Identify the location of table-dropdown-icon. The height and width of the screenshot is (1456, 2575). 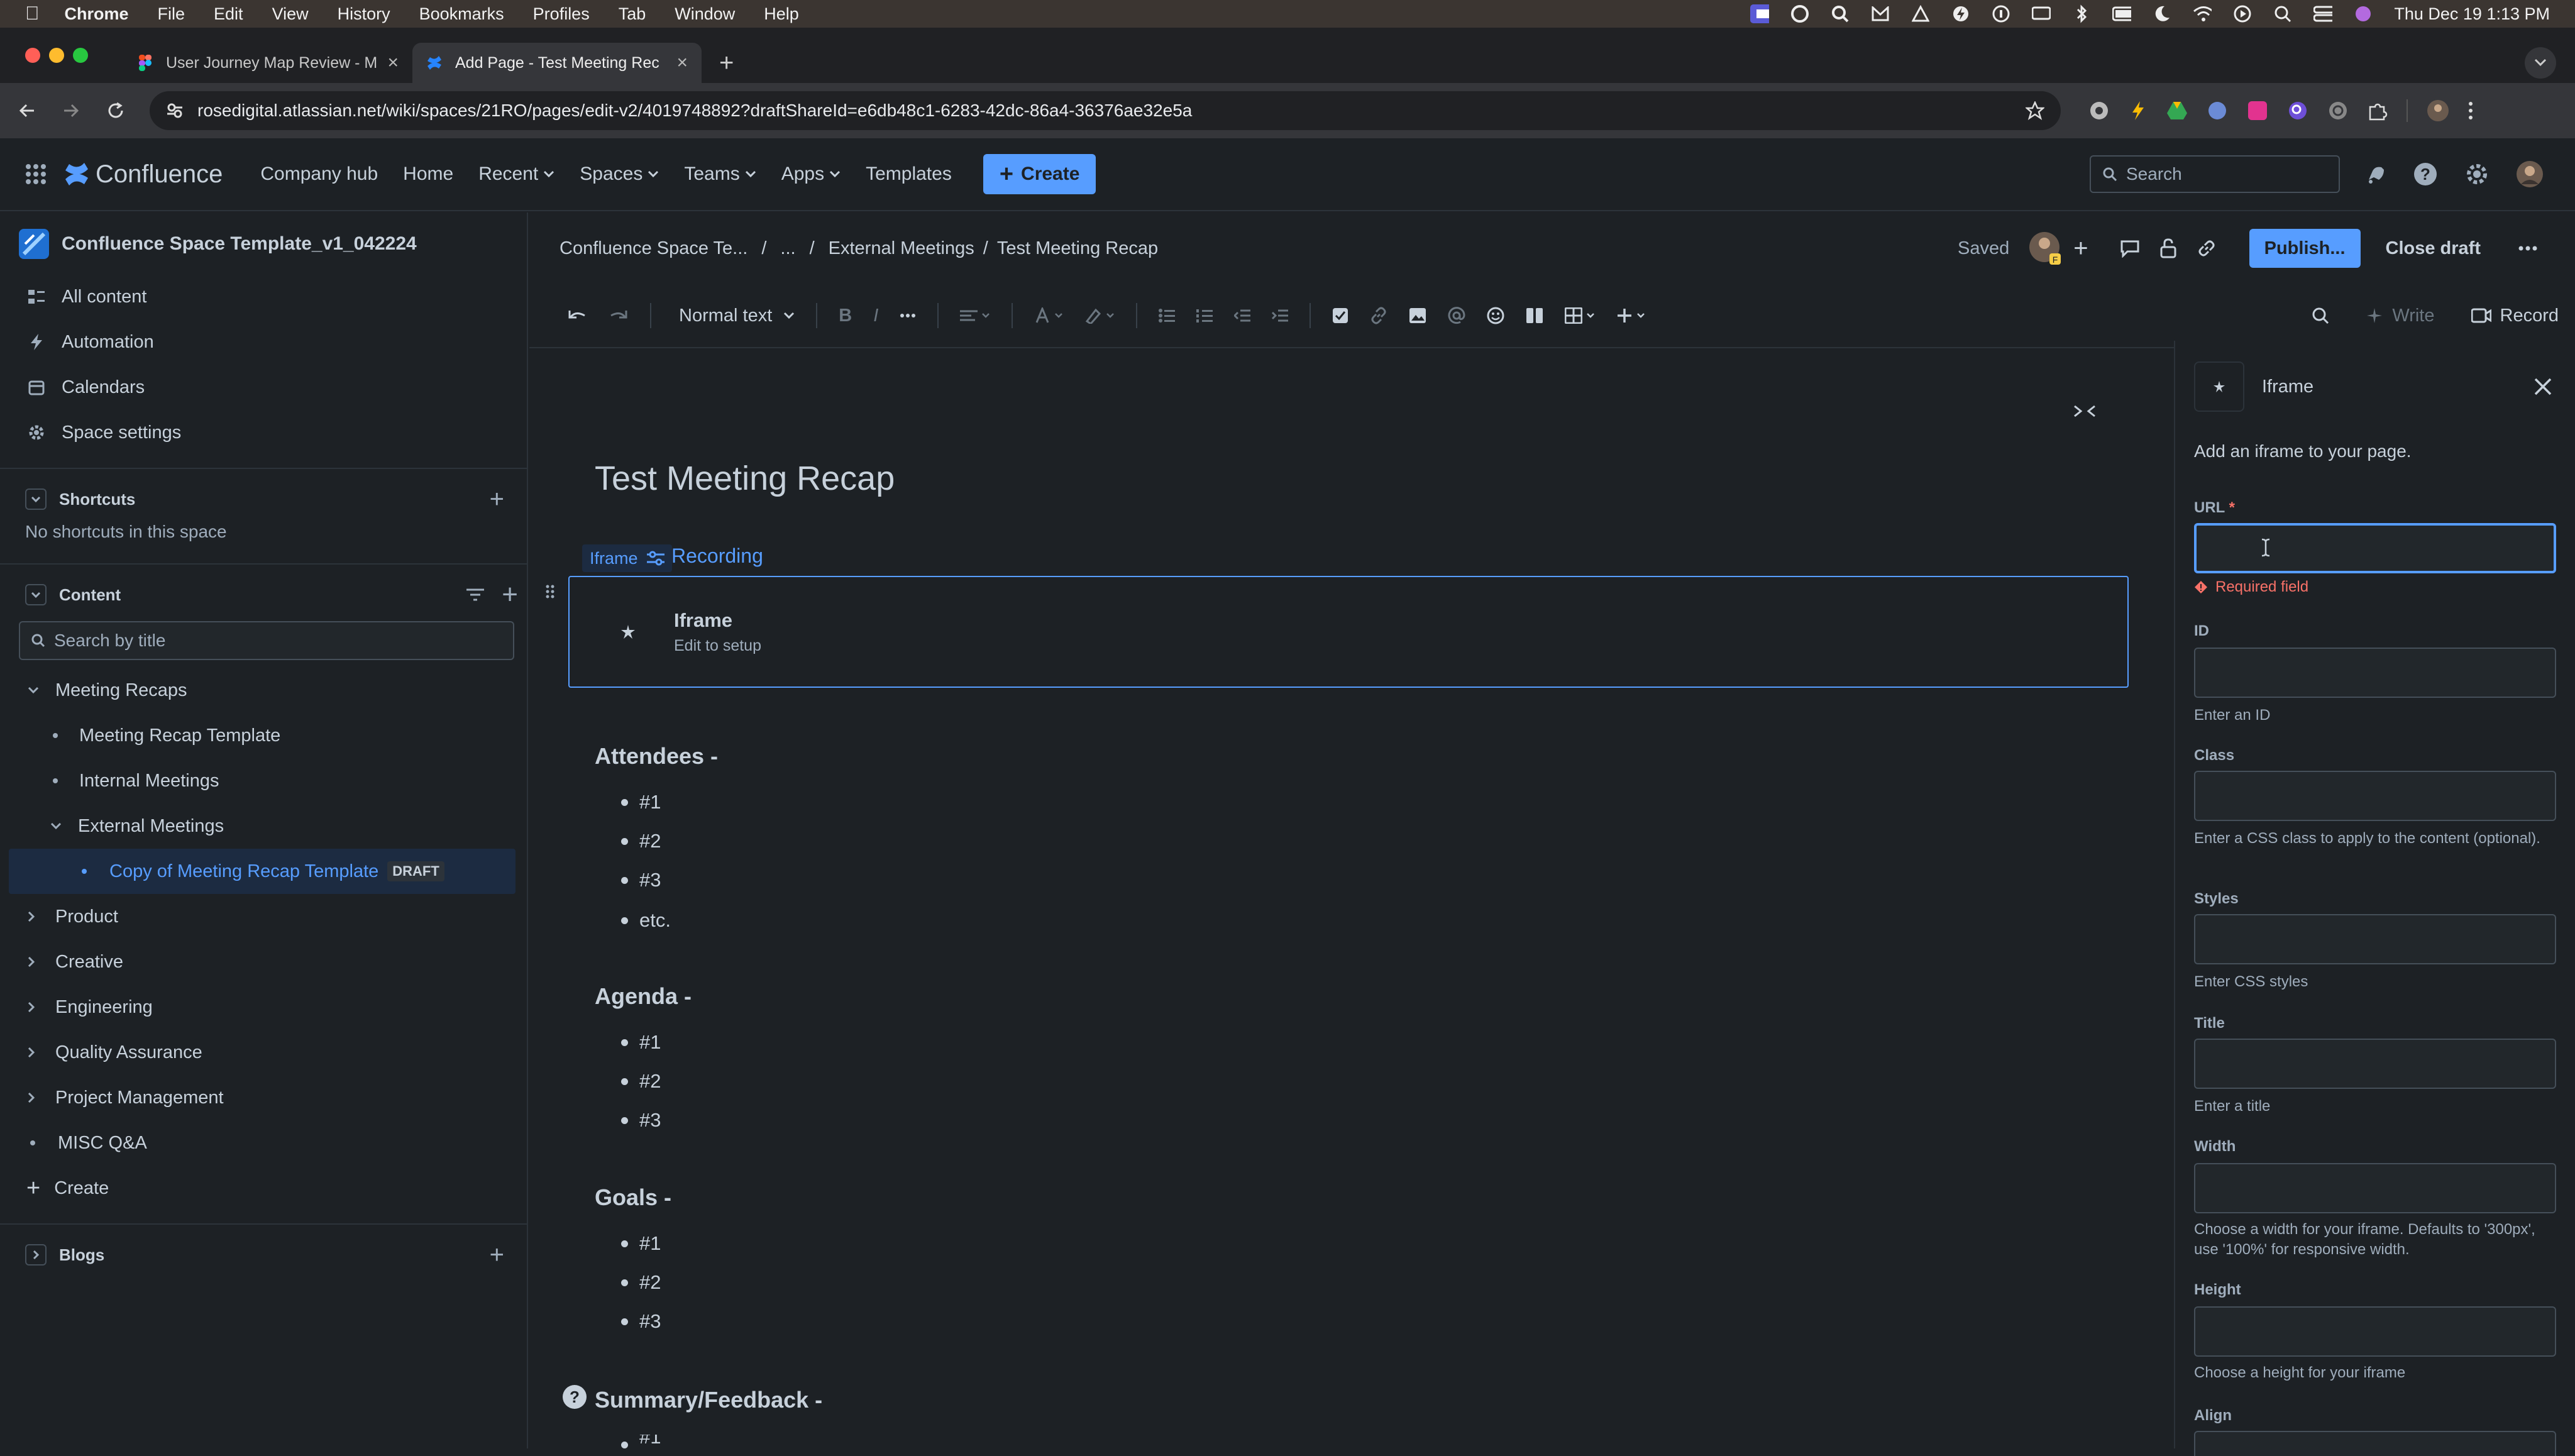
(1580, 315).